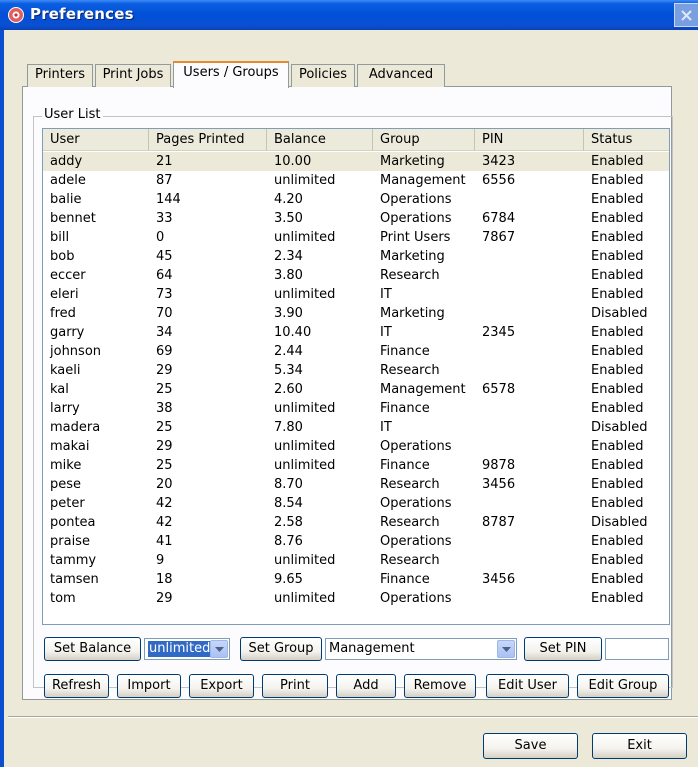 Image resolution: width=698 pixels, height=767 pixels. What do you see at coordinates (356, 408) in the screenshot?
I see `table-row: larry 38 unlimited Finance Enabled` at bounding box center [356, 408].